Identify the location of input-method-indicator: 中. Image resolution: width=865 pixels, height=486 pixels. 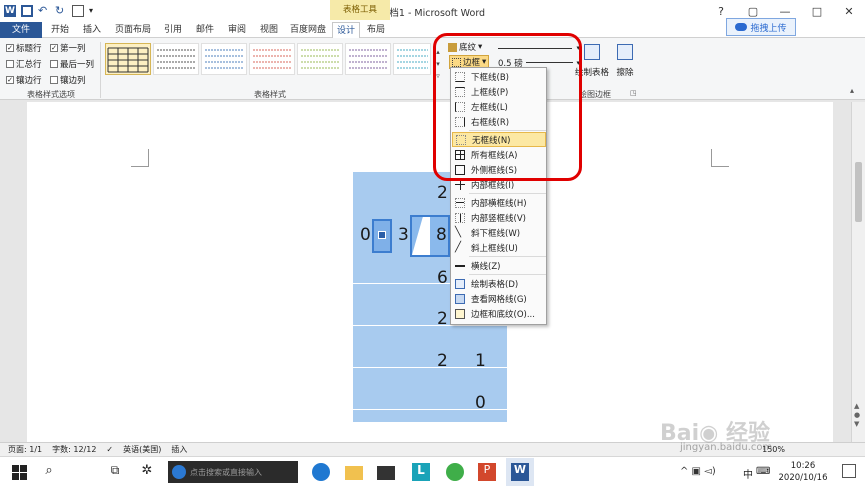
(748, 473).